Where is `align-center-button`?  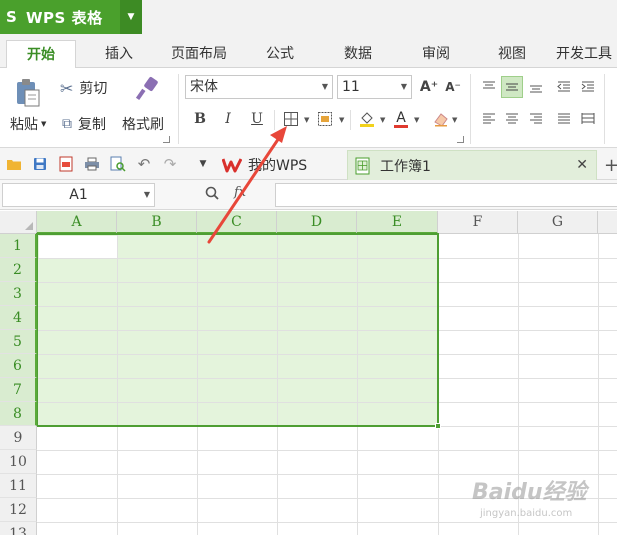 align-center-button is located at coordinates (512, 119).